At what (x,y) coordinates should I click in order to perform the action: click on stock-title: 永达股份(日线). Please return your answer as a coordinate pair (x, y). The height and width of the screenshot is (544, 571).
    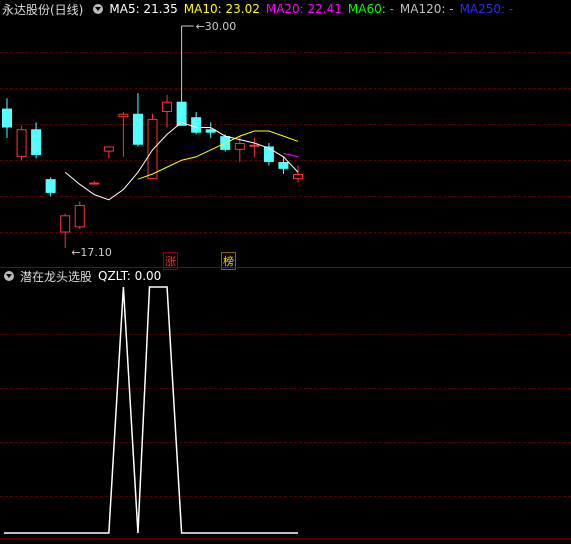
    Looking at the image, I should click on (43, 9).